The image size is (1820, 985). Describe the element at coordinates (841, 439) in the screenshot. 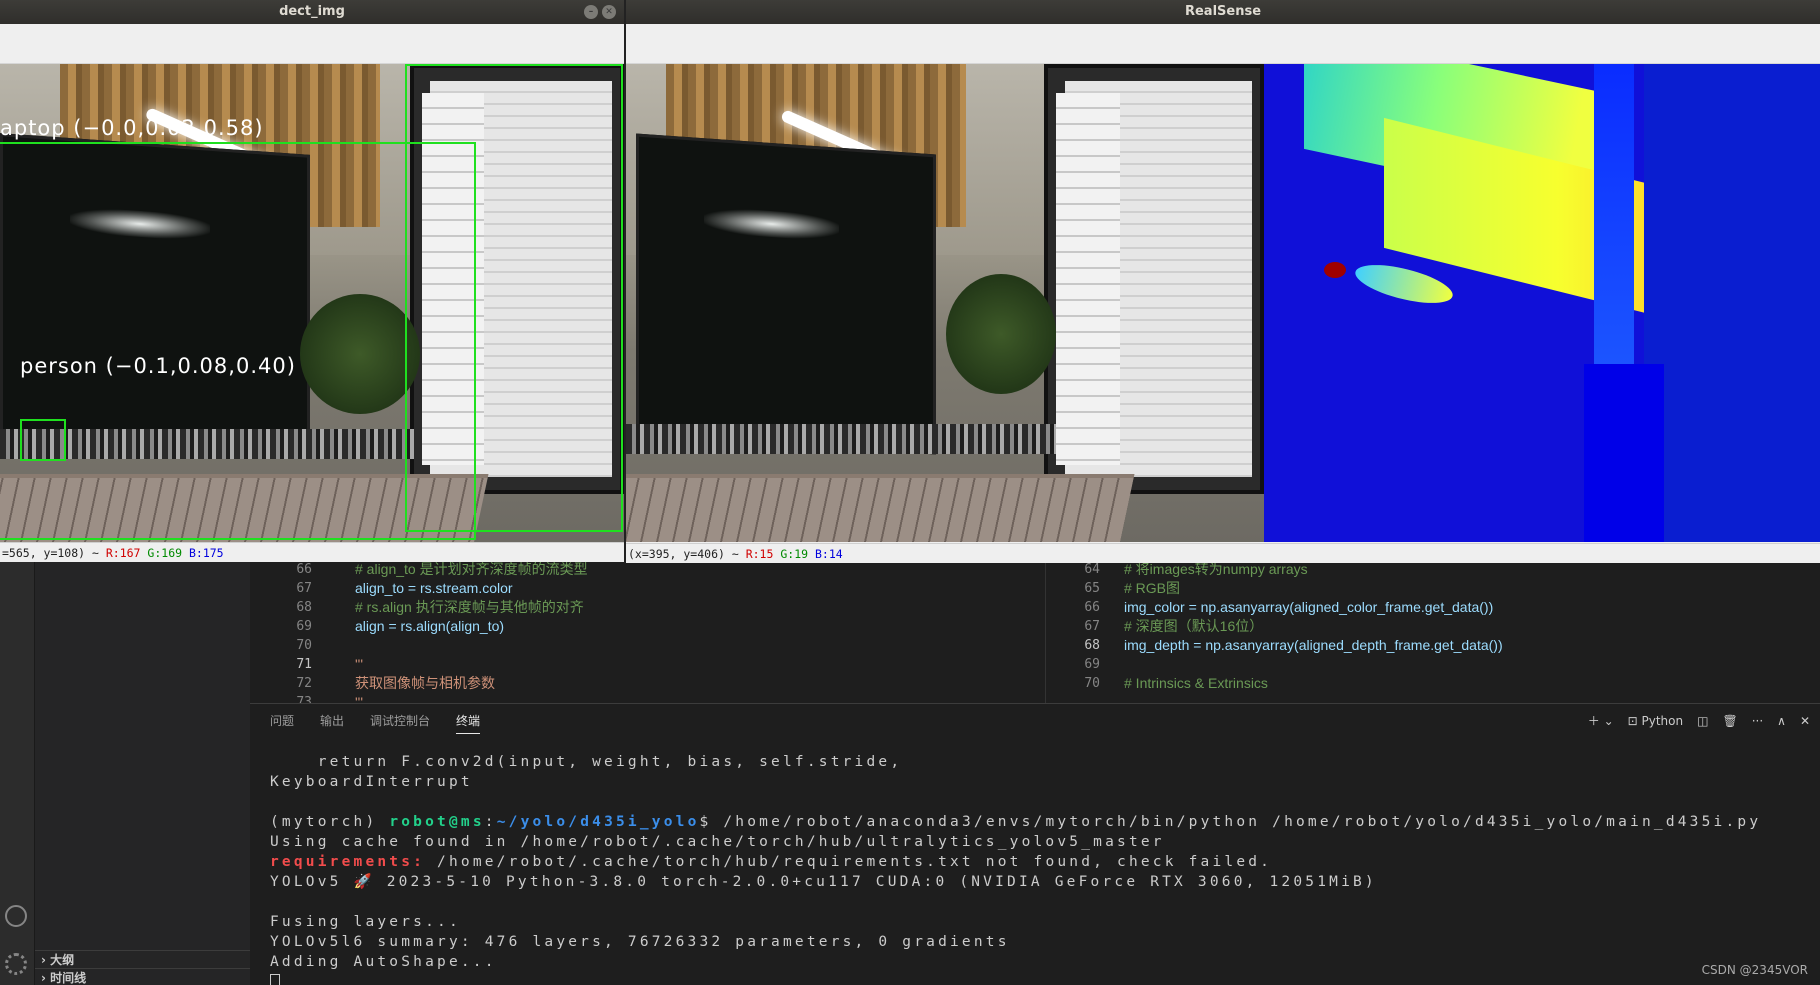

I see `bottles` at that location.